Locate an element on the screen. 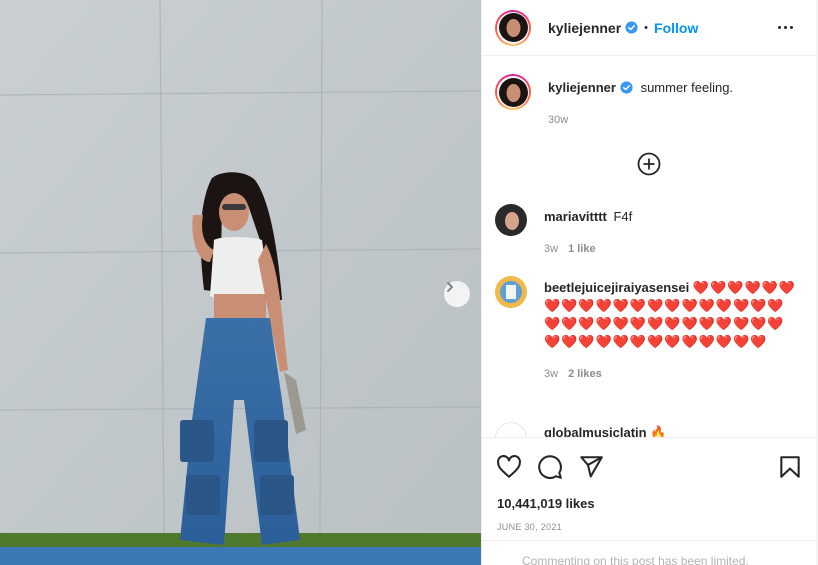 This screenshot has width=818, height=565. post-date: JUNE 30, 2021 is located at coordinates (529, 527).